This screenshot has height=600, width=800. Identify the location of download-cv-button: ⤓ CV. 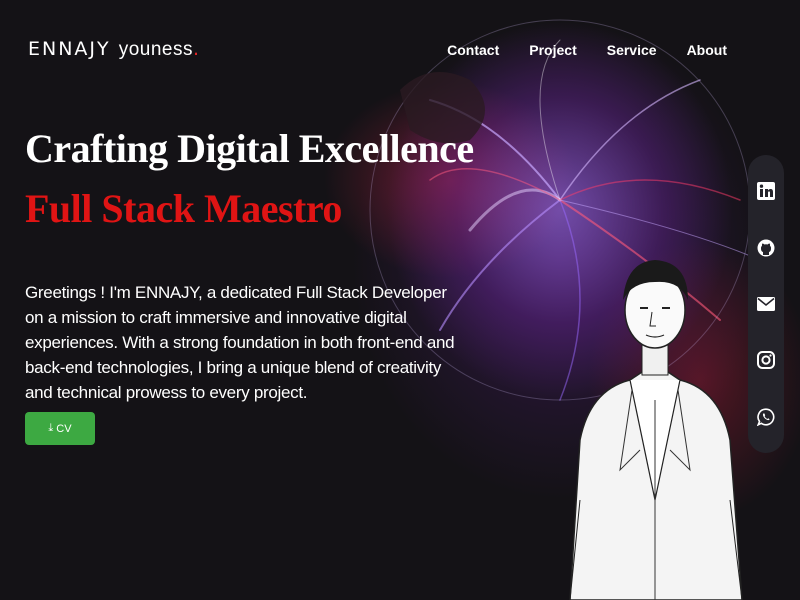
(60, 428).